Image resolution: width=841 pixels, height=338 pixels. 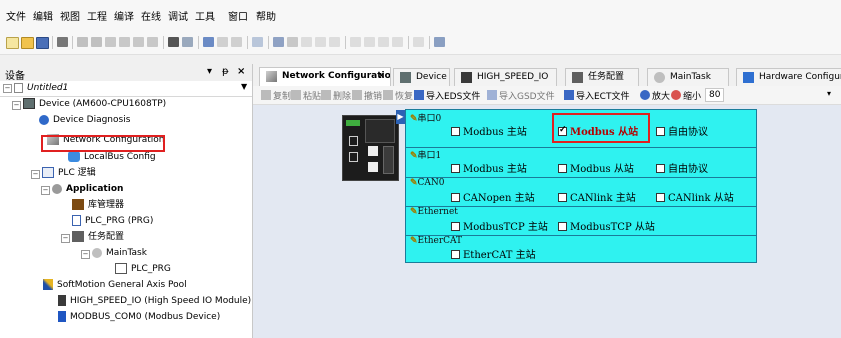 What do you see at coordinates (398, 95) in the screenshot?
I see `redo-button: 恢复` at bounding box center [398, 95].